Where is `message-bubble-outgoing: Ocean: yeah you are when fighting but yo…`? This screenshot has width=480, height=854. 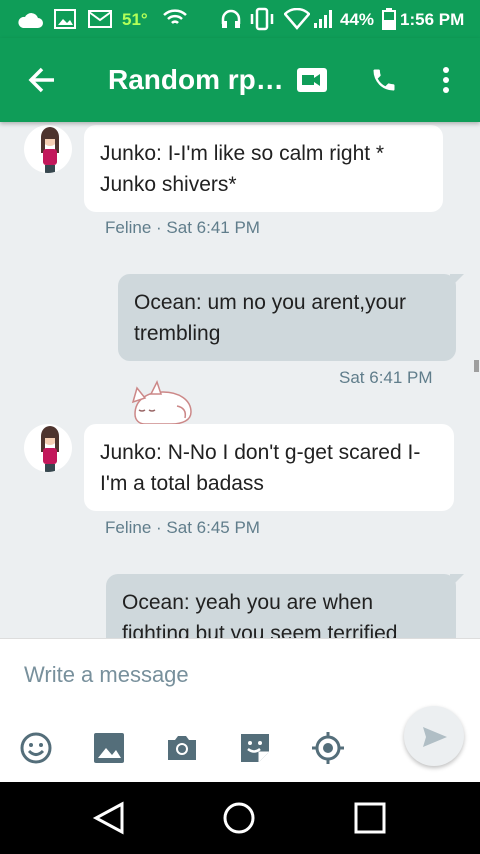 message-bubble-outgoing: Ocean: yeah you are when fighting but yo… is located at coordinates (281, 606).